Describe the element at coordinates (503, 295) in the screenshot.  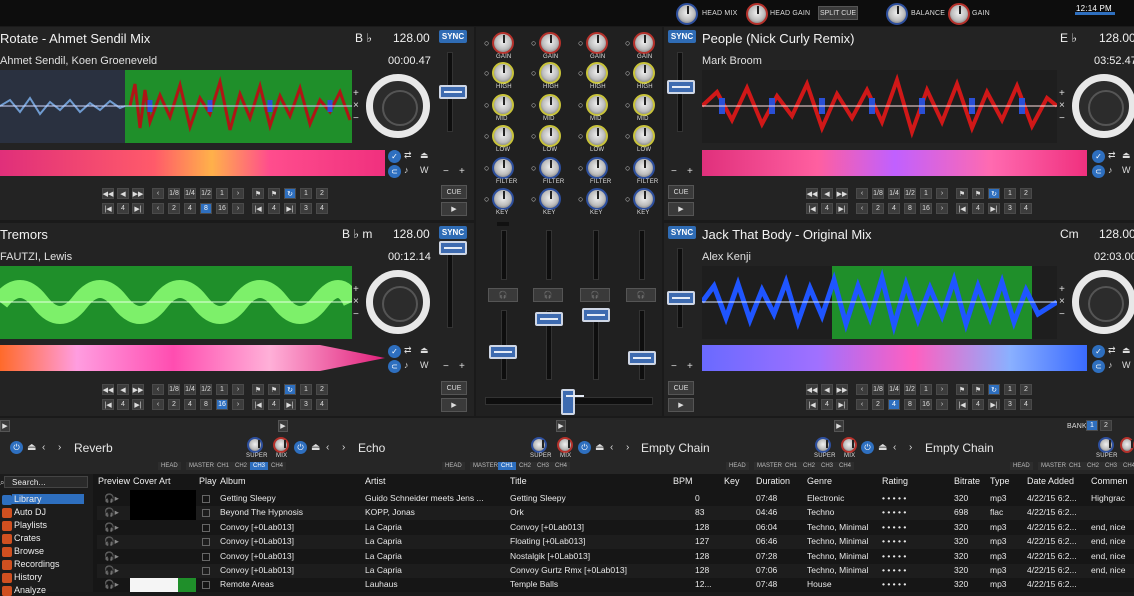
I see `ch1-headphone-cue: 🎧` at that location.